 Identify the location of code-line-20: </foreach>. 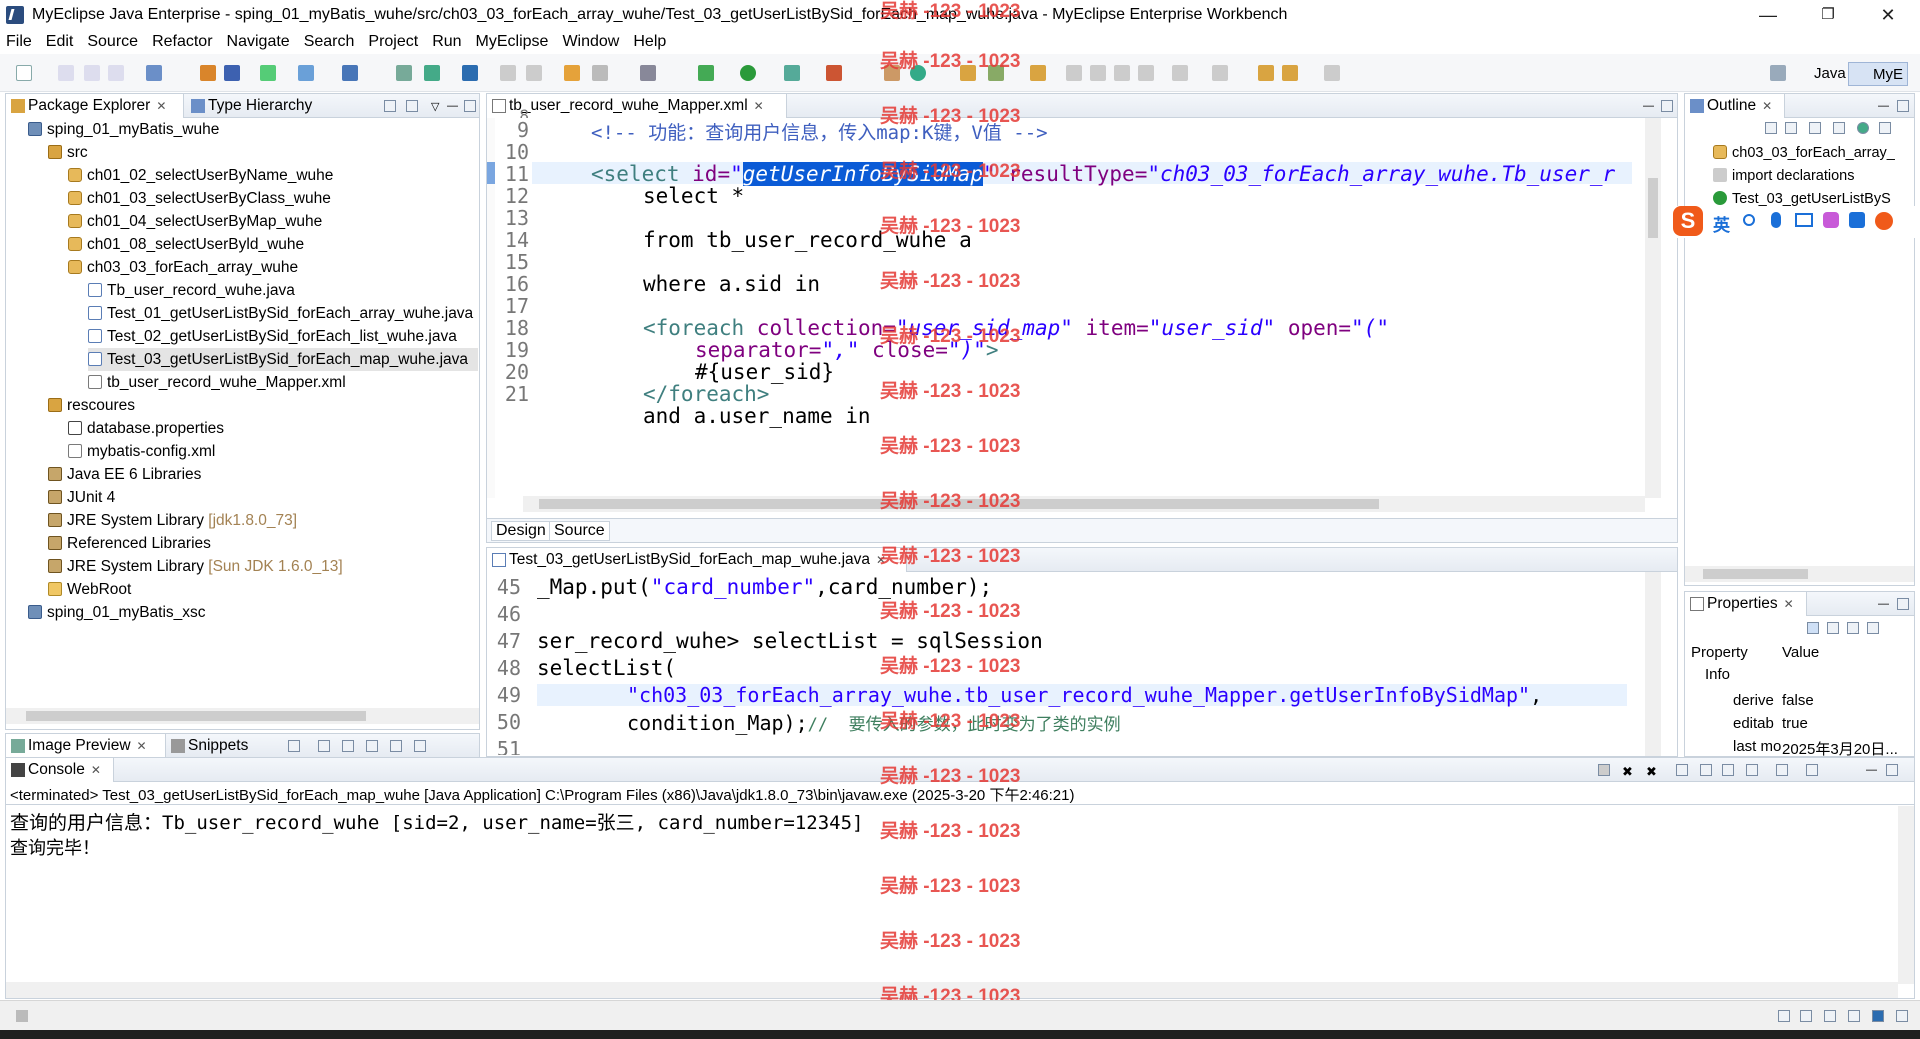
(706, 394).